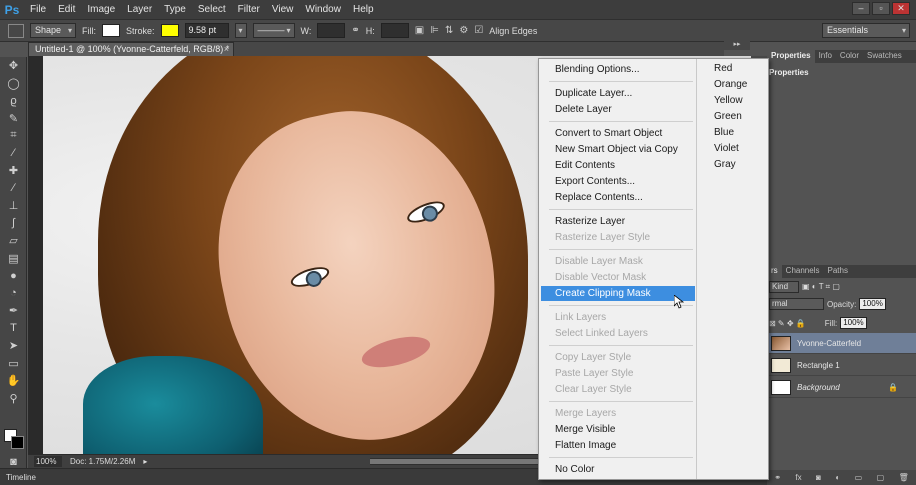 The height and width of the screenshot is (485, 916). I want to click on align-edges-checkbox: ☑, so click(478, 30).